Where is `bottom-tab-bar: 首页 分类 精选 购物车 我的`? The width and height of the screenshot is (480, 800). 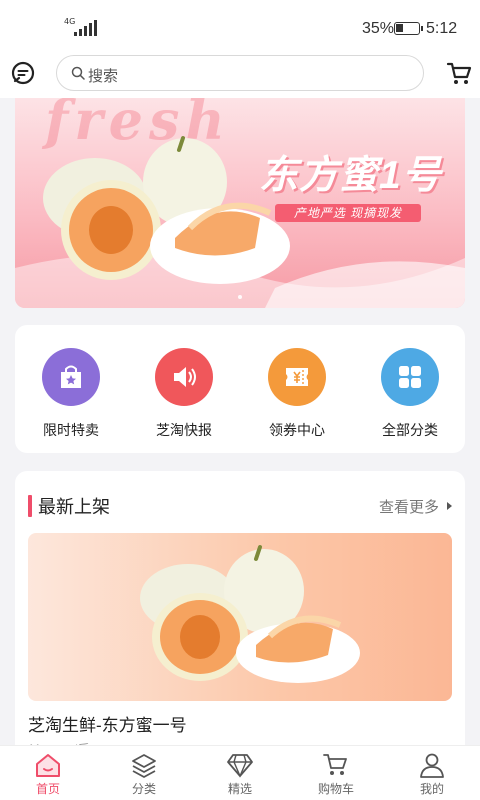 bottom-tab-bar: 首页 分类 精选 购物车 我的 is located at coordinates (240, 772).